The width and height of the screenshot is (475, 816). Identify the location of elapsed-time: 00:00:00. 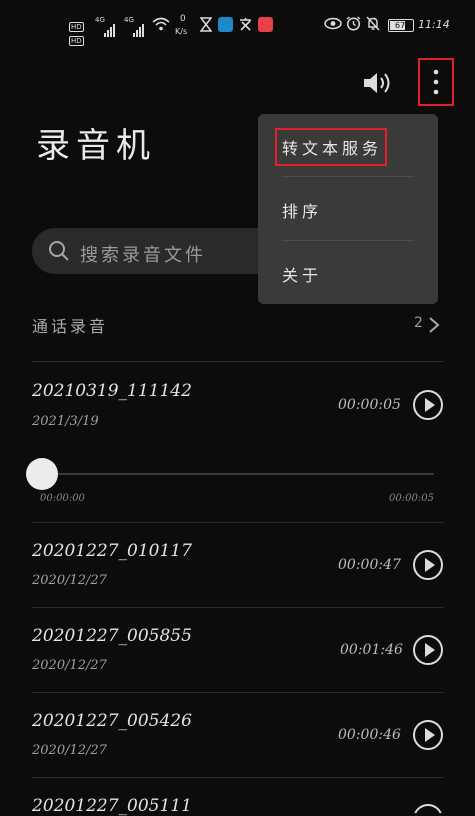
(62, 498).